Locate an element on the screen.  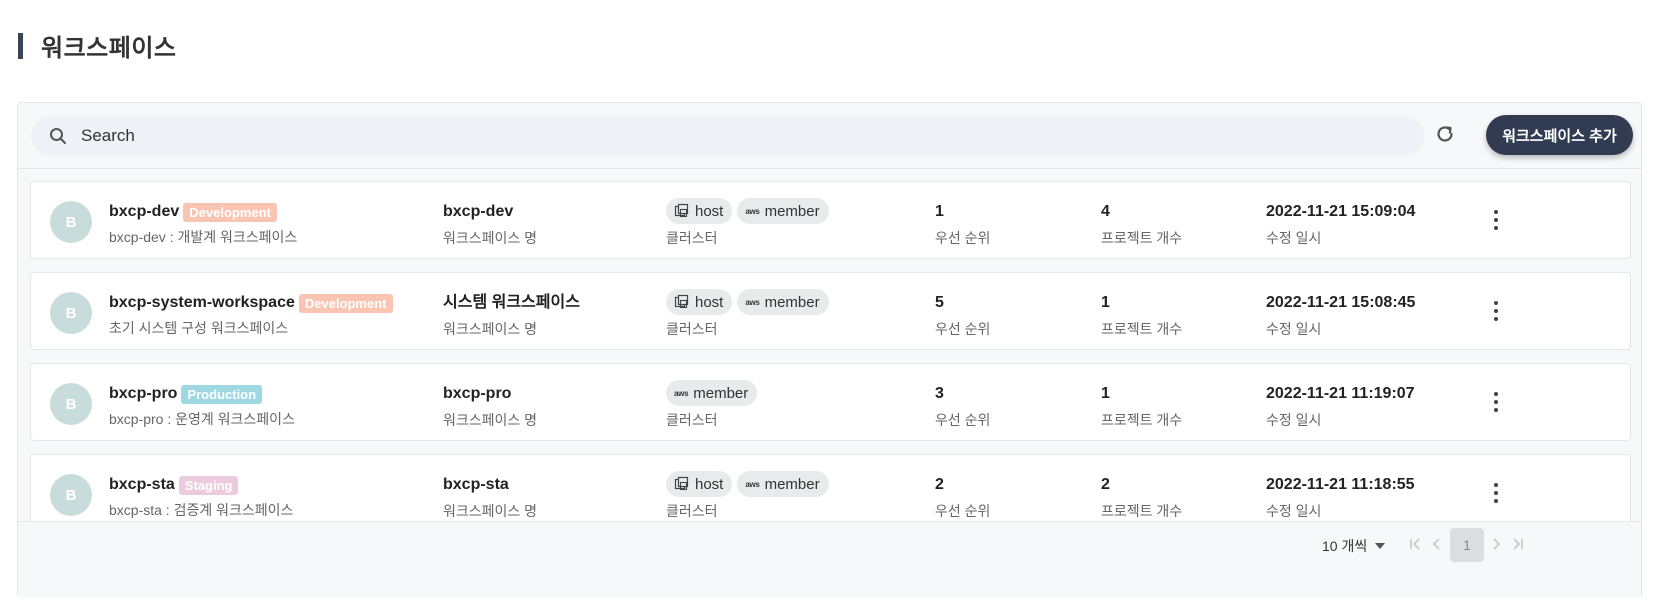
chevron-left-icon is located at coordinates (1437, 546).